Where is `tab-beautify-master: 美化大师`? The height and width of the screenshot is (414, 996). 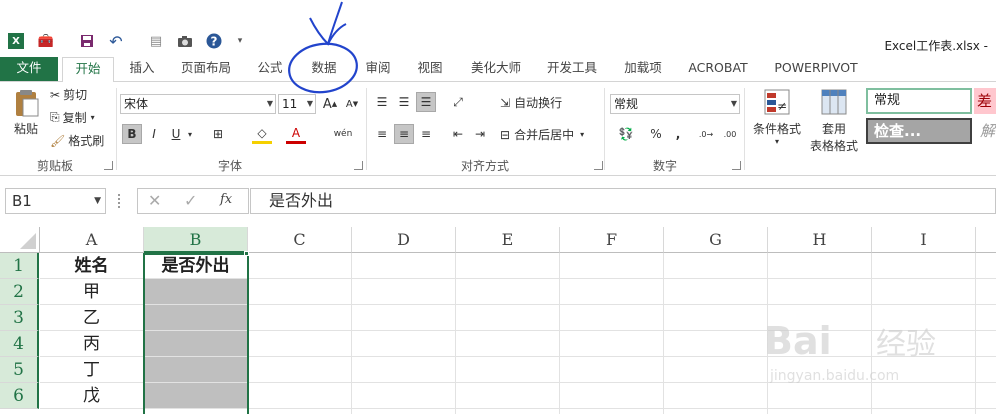
tab-beautify-master: 美化大师 is located at coordinates (496, 69).